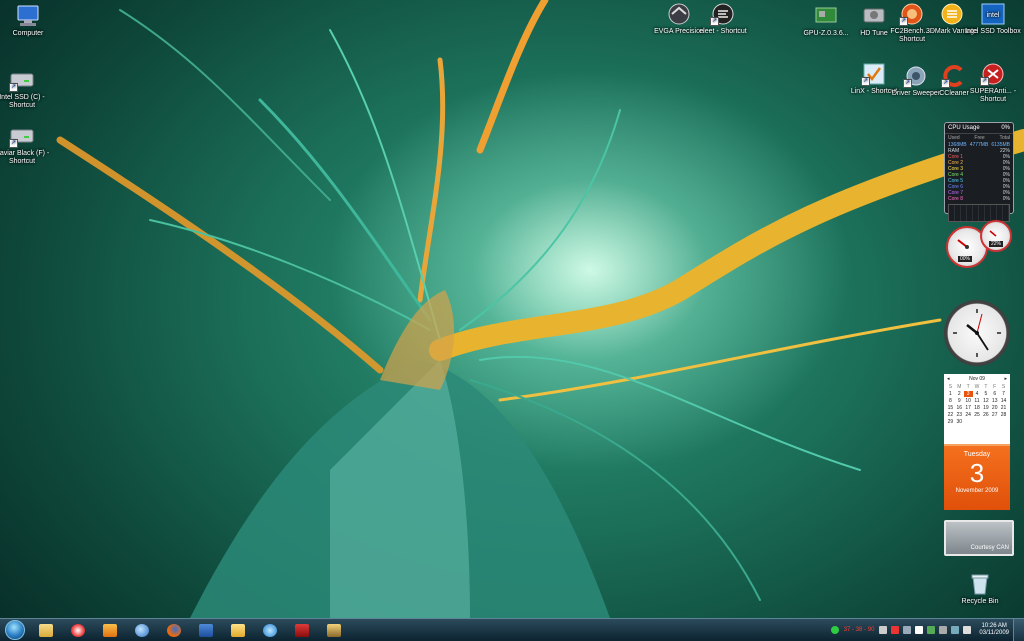 The width and height of the screenshot is (1024, 641). Describe the element at coordinates (977, 394) in the screenshot. I see `calendar-day: 4` at that location.